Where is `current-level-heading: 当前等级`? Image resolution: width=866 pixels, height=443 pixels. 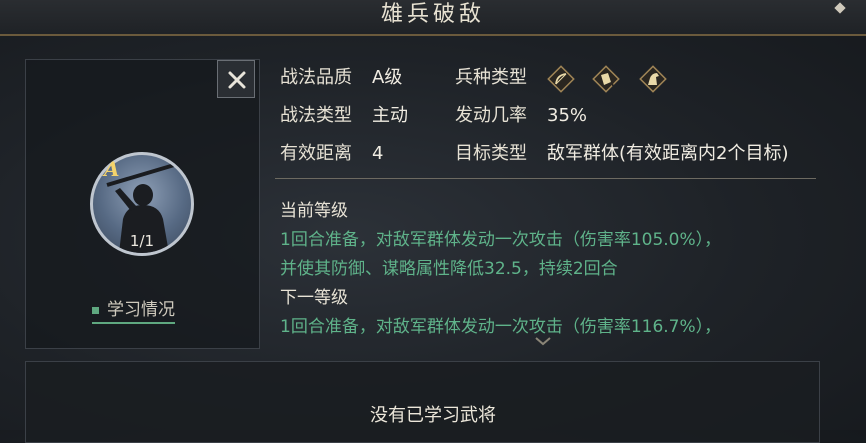
current-level-heading: 当前等级 is located at coordinates (314, 211).